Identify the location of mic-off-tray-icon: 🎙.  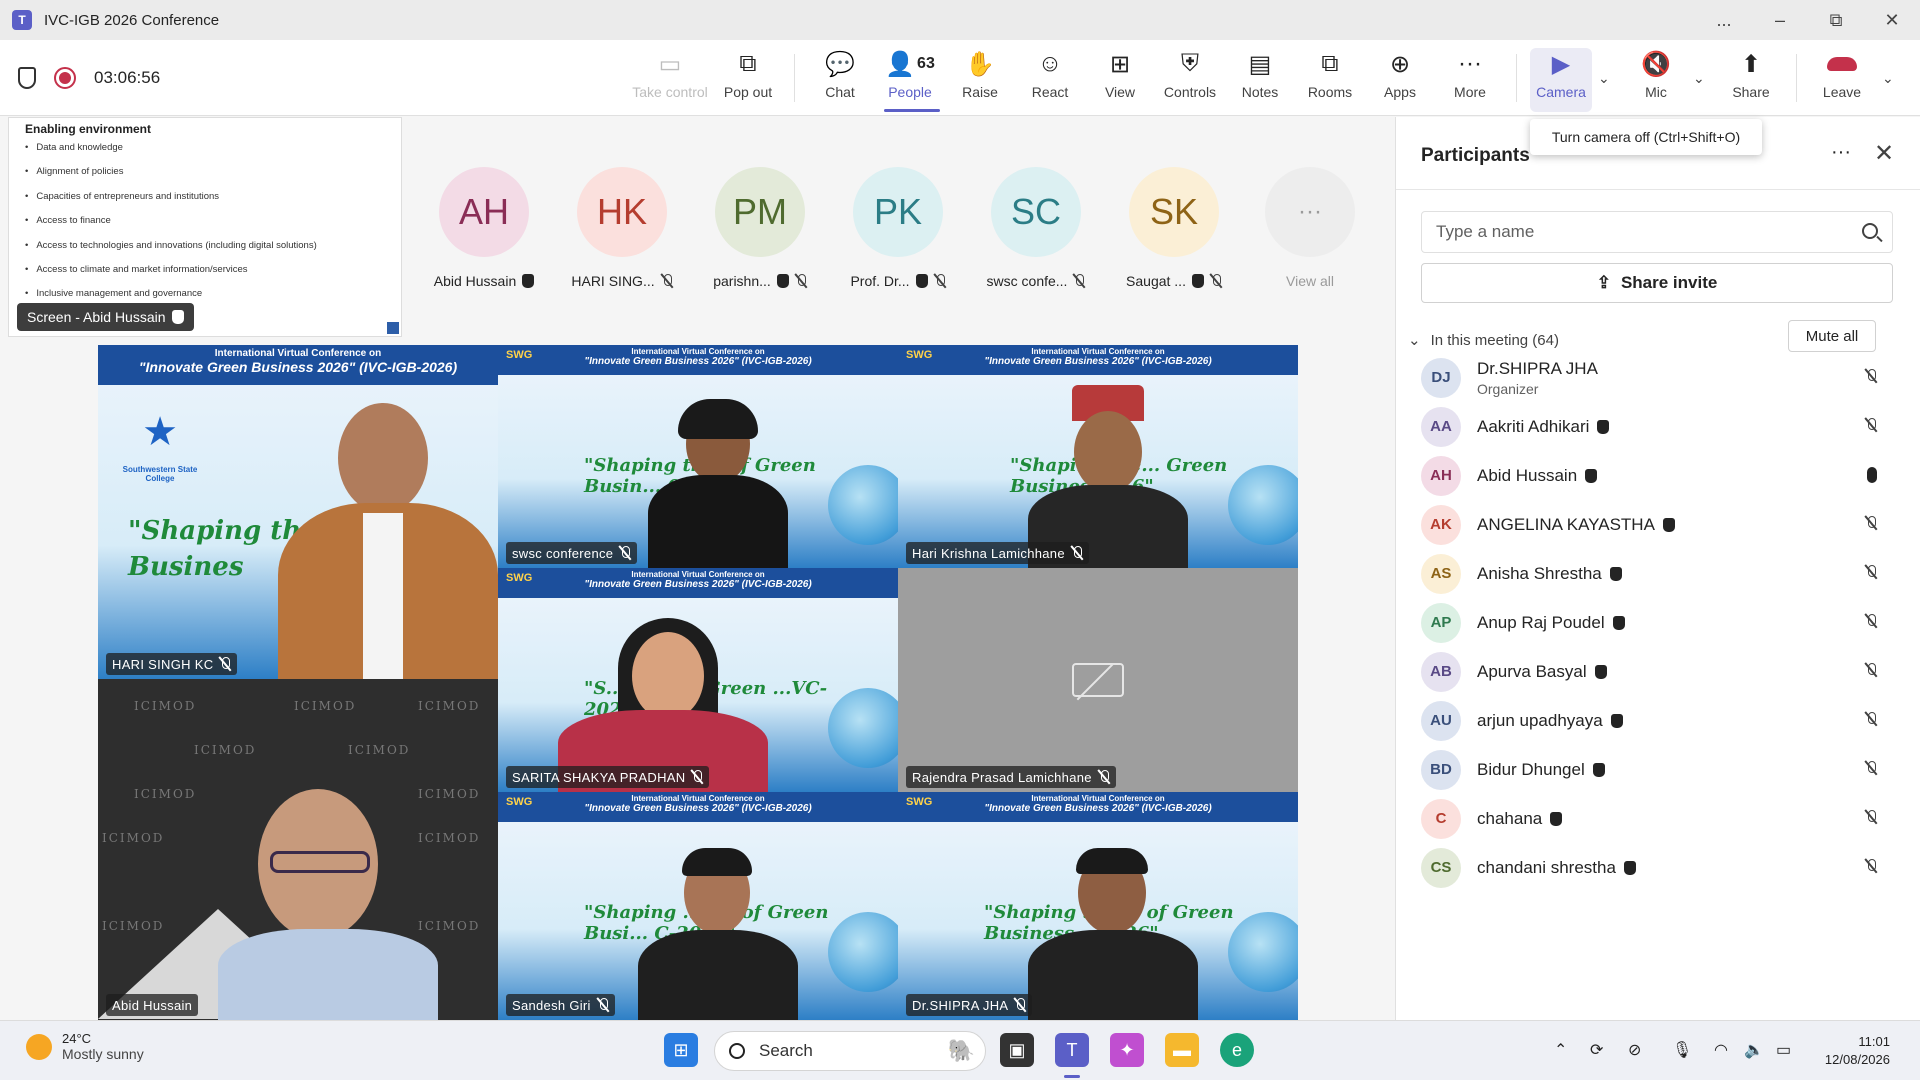
(1682, 1050).